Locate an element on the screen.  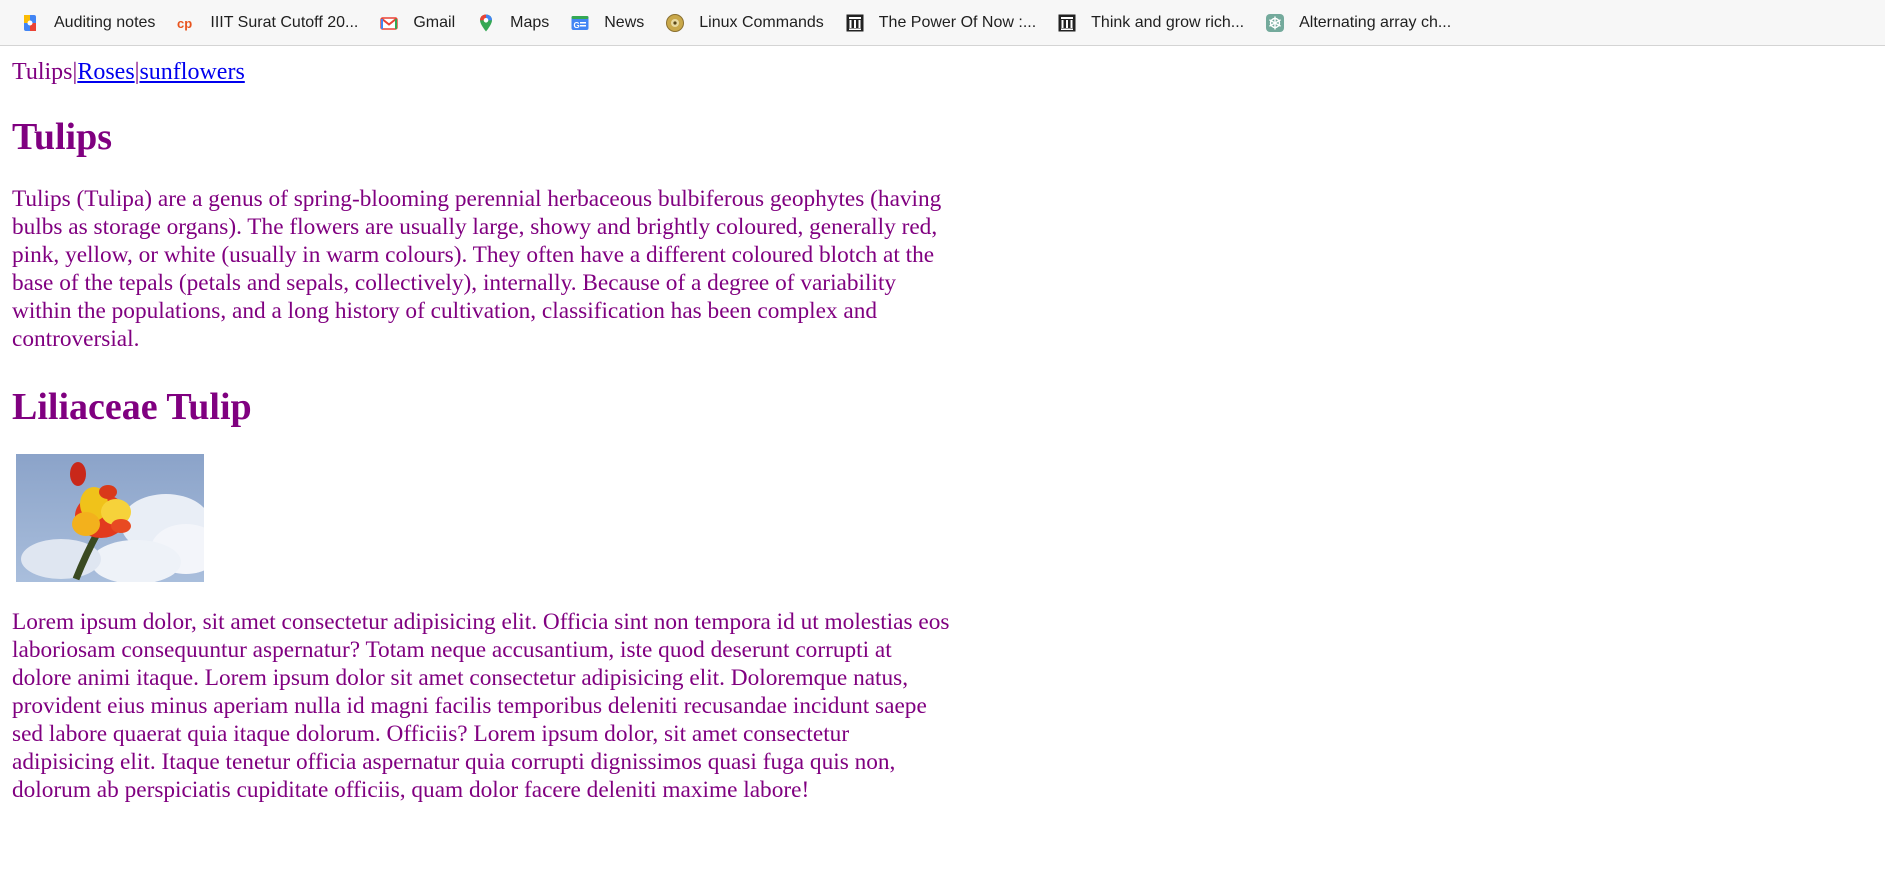
bookmark-label: Linux Commands is located at coordinates (761, 22).